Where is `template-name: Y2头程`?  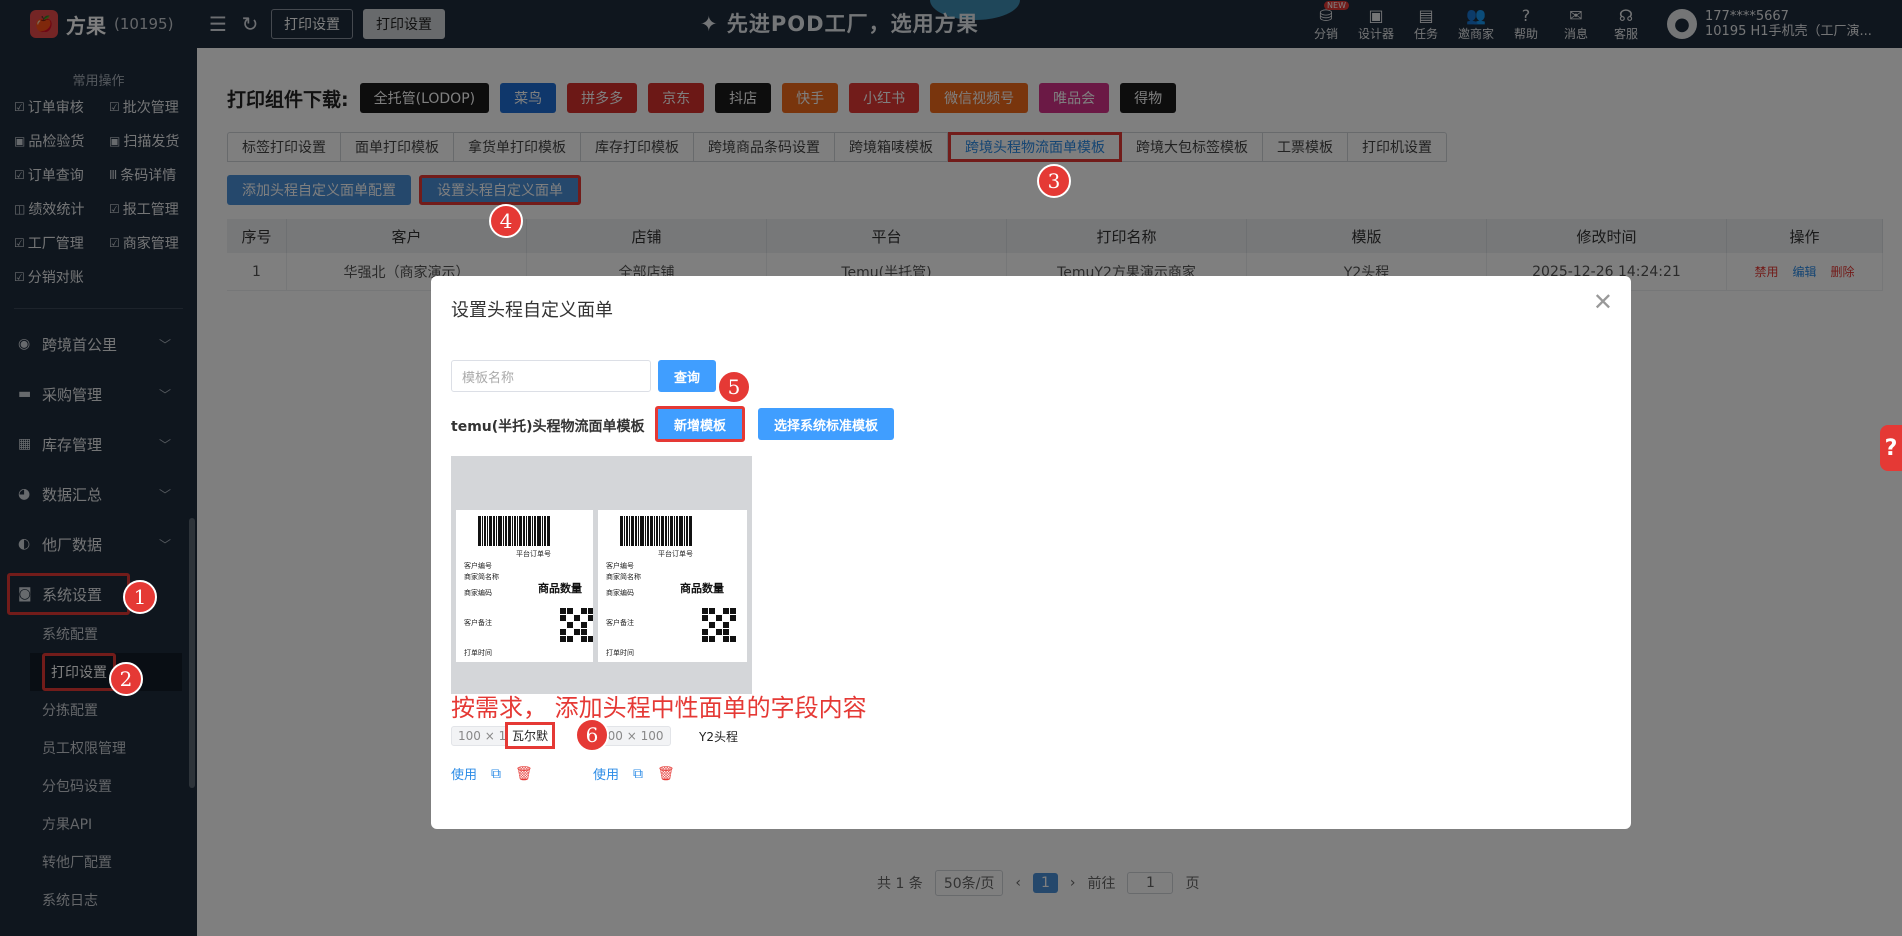
template-name: Y2头程 is located at coordinates (718, 737).